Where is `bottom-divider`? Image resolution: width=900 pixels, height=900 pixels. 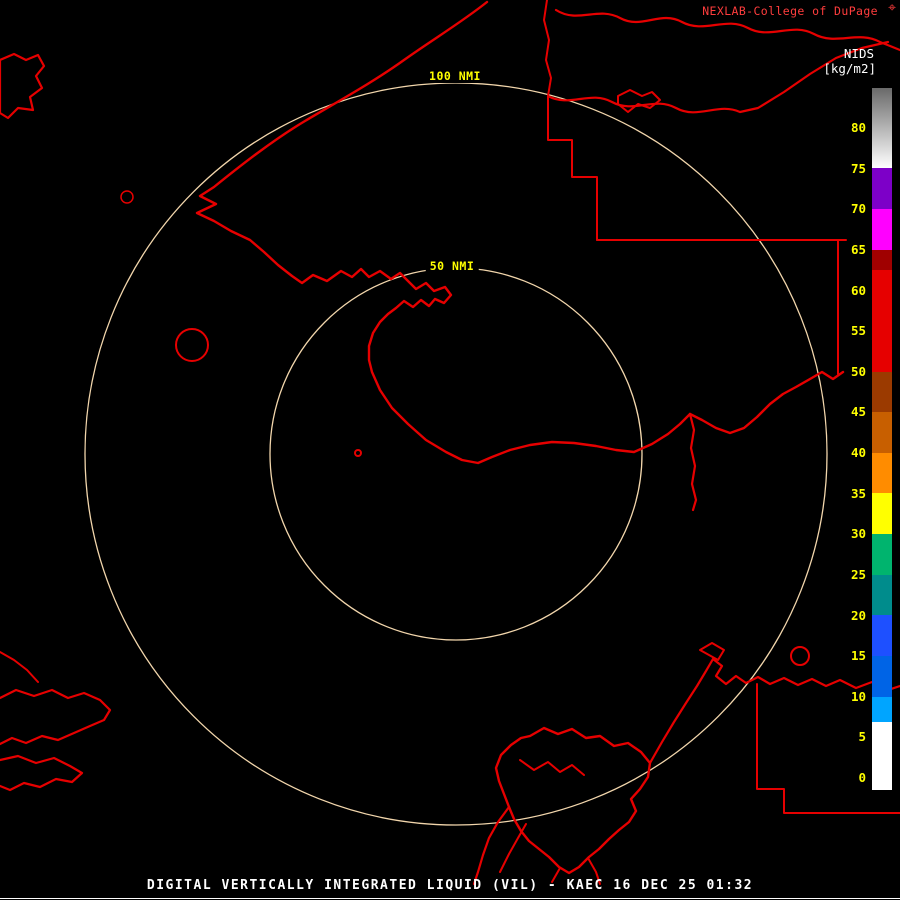 bottom-divider is located at coordinates (450, 898).